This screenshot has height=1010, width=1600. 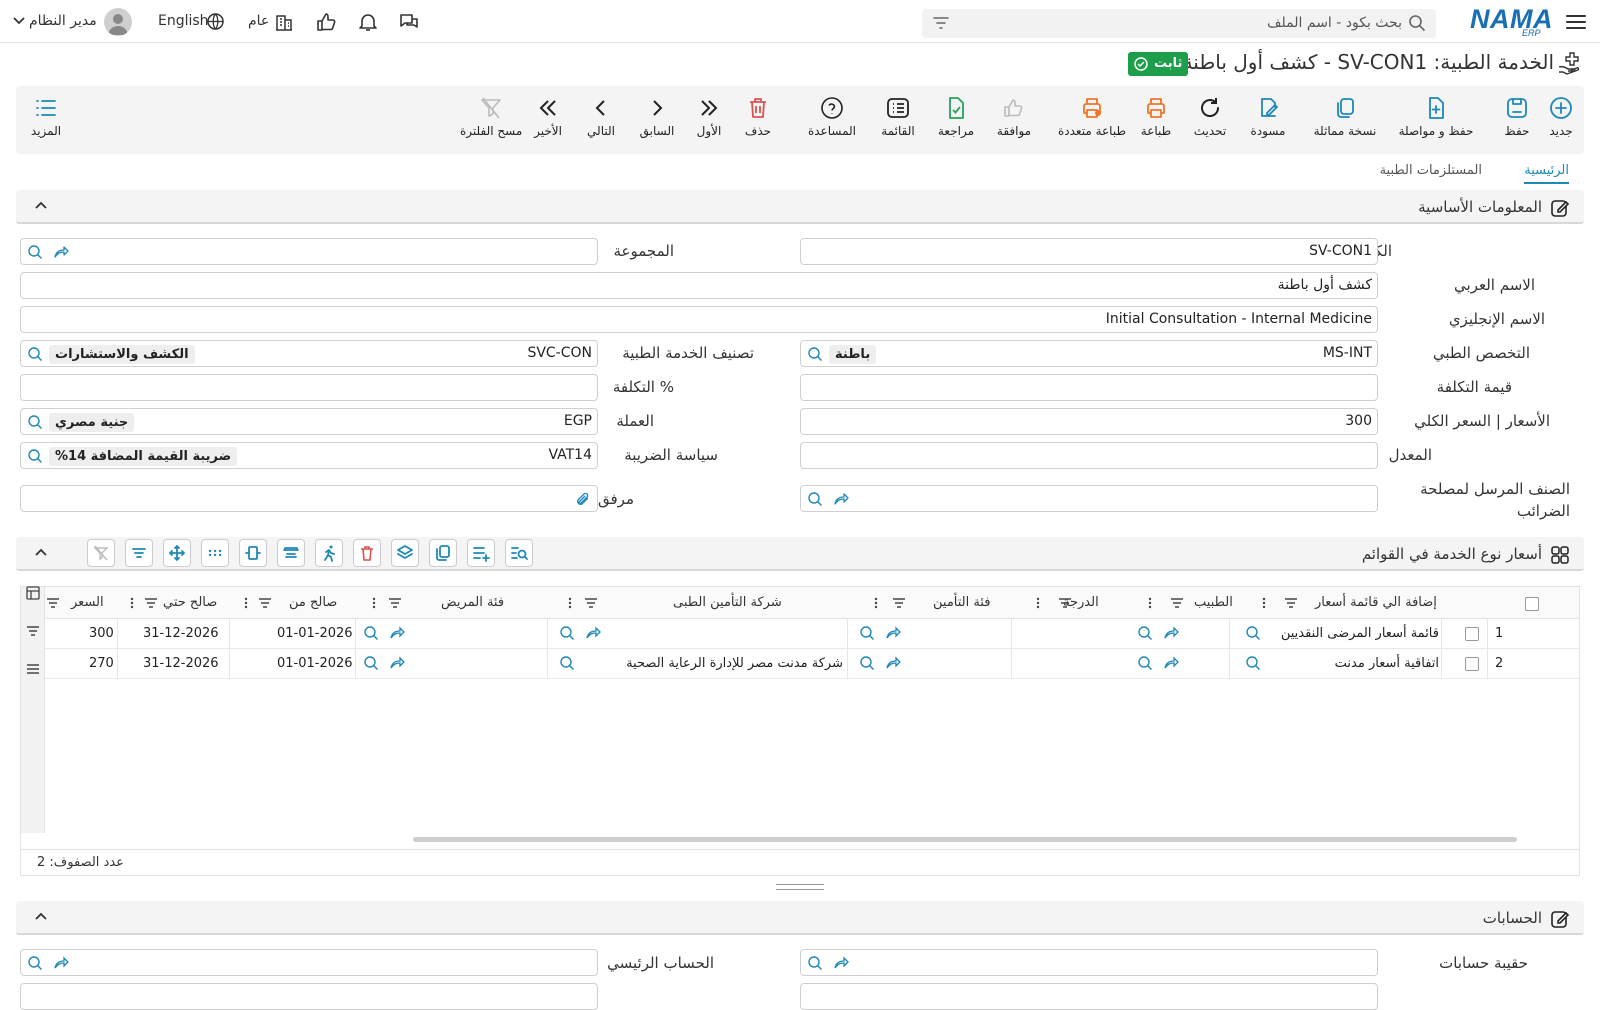 I want to click on accounts-section-header: الحسابات, so click(x=800, y=918).